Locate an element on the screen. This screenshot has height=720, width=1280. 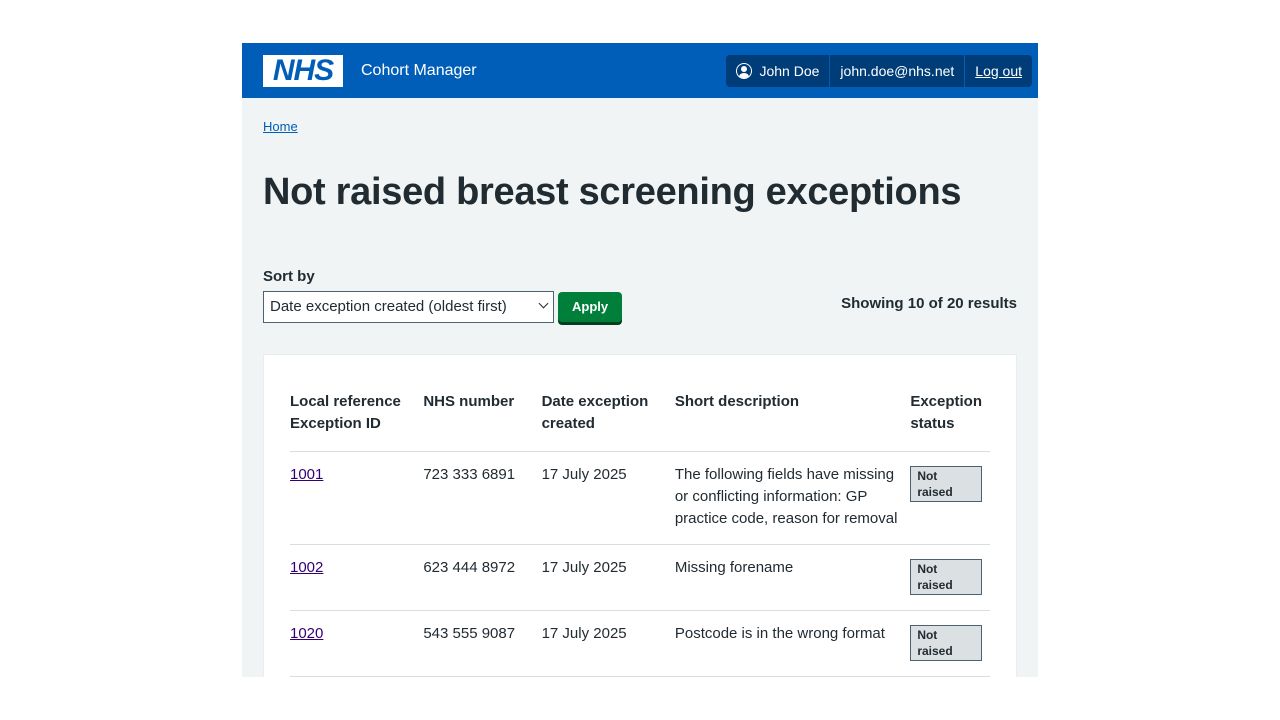
description-cell: Missing forename is located at coordinates (792, 577).